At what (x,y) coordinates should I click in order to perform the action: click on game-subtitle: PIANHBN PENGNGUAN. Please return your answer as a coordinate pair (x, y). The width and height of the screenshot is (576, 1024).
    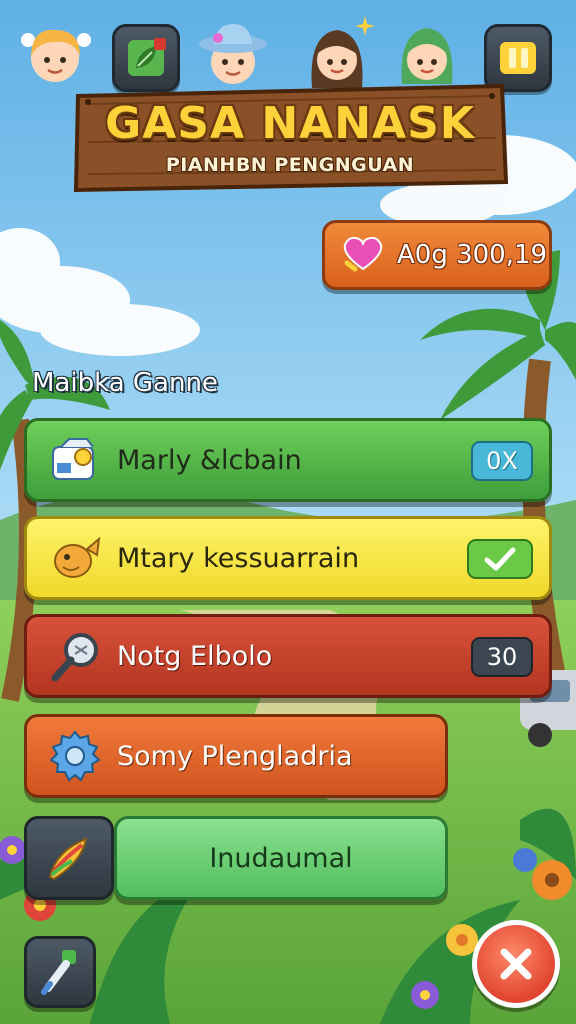
    Looking at the image, I should click on (290, 165).